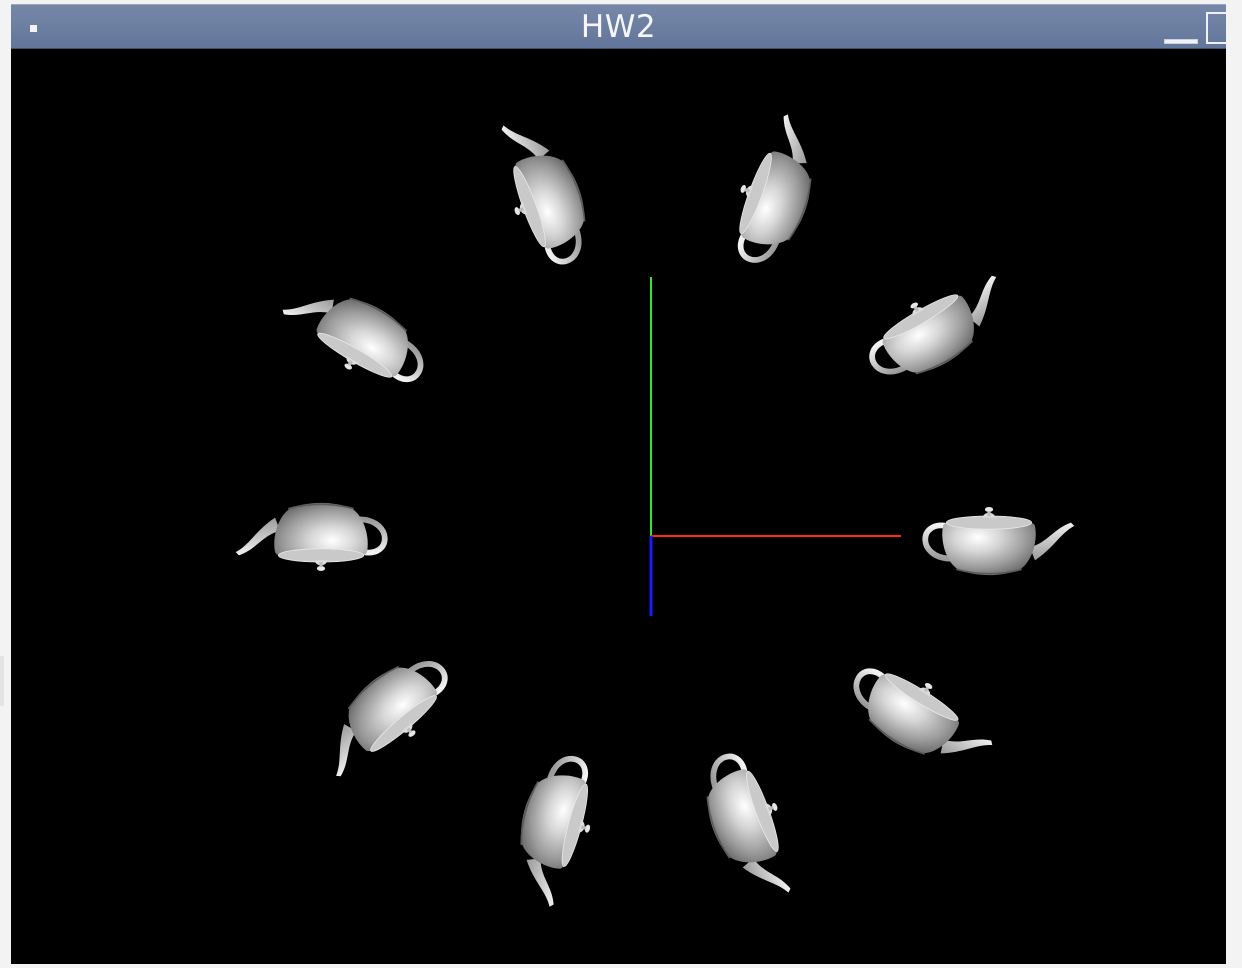 The height and width of the screenshot is (968, 1242). What do you see at coordinates (2, 681) in the screenshot?
I see `desktop-edge` at bounding box center [2, 681].